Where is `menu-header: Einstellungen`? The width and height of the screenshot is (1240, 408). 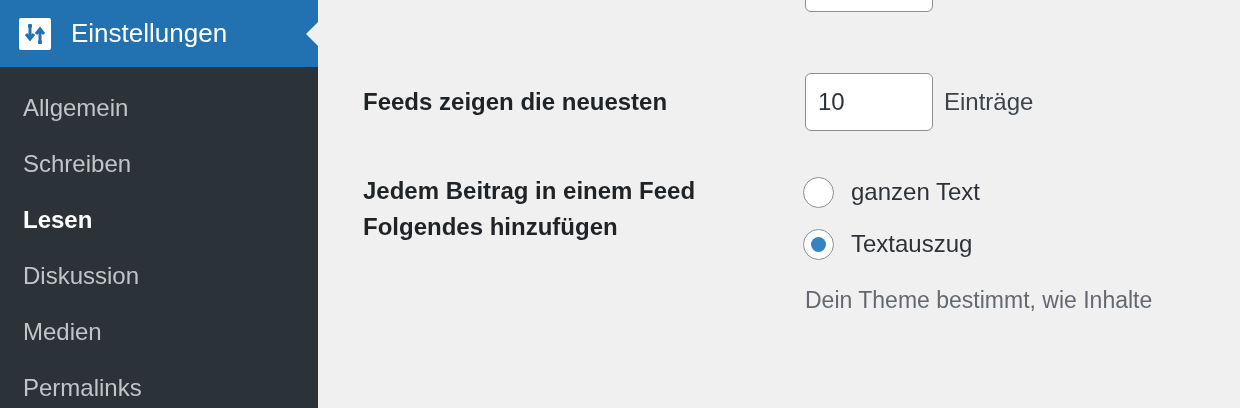 menu-header: Einstellungen is located at coordinates (159, 33).